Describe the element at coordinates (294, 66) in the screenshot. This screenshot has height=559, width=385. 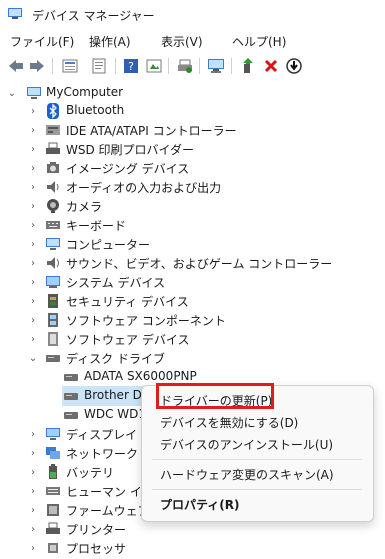
I see `download-icon` at that location.